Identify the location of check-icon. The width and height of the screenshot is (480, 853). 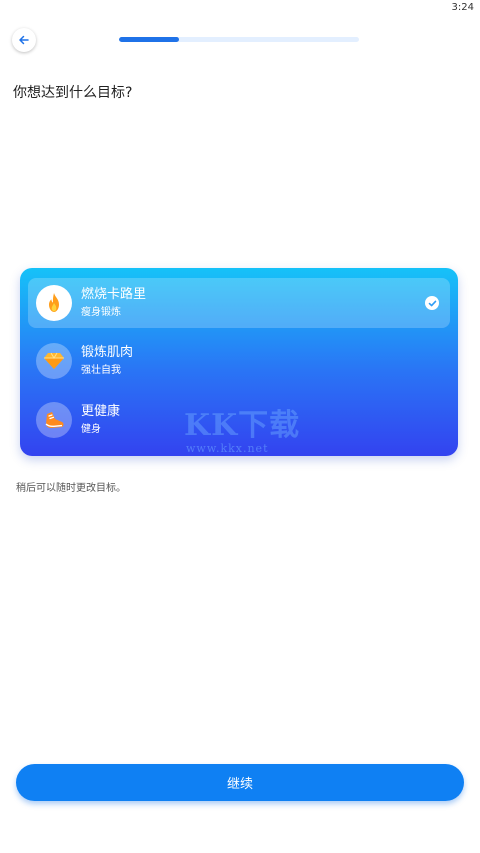
(432, 303).